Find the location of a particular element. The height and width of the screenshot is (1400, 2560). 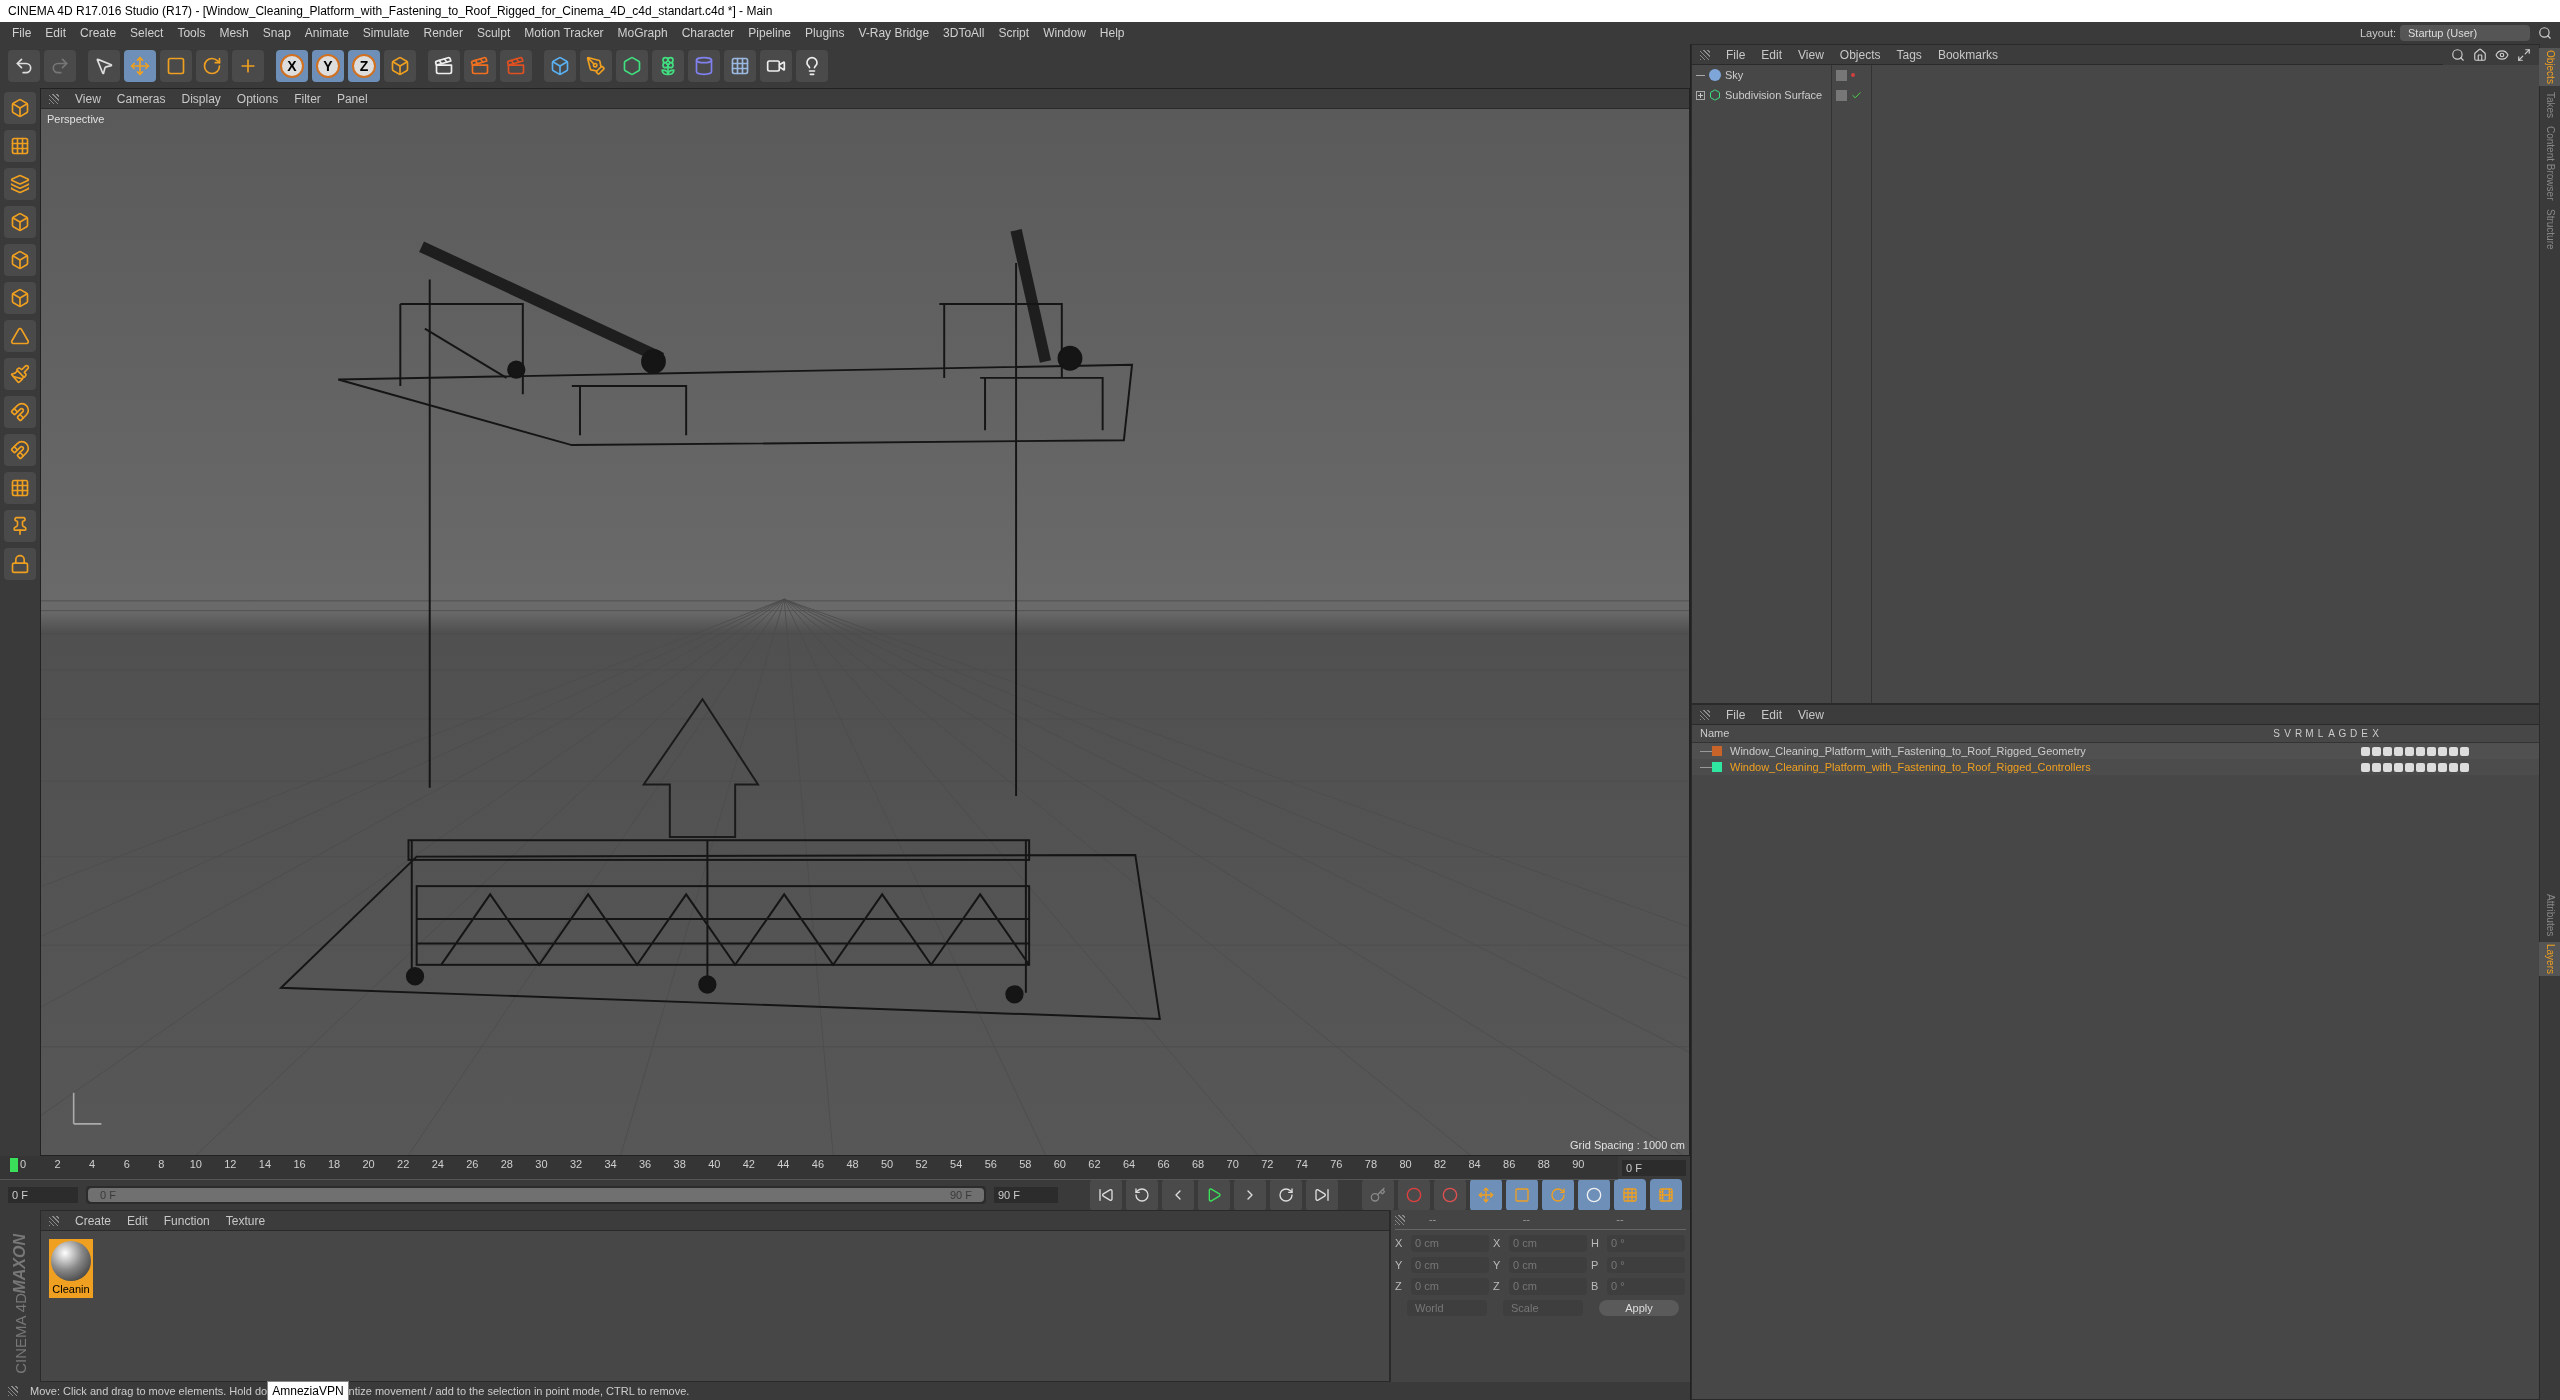

object-manager-menu-item: File is located at coordinates (1736, 54).